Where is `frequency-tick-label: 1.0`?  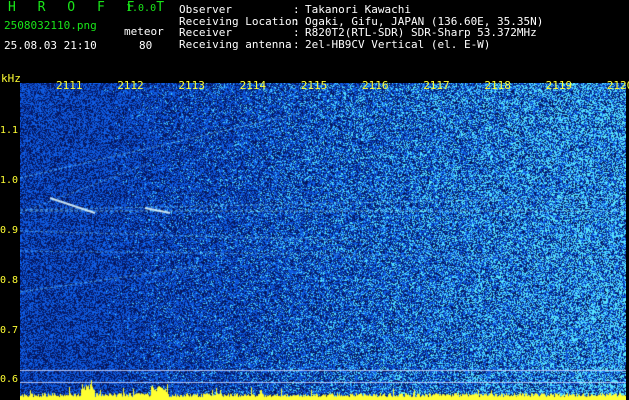
frequency-tick-label: 1.0 is located at coordinates (9, 180).